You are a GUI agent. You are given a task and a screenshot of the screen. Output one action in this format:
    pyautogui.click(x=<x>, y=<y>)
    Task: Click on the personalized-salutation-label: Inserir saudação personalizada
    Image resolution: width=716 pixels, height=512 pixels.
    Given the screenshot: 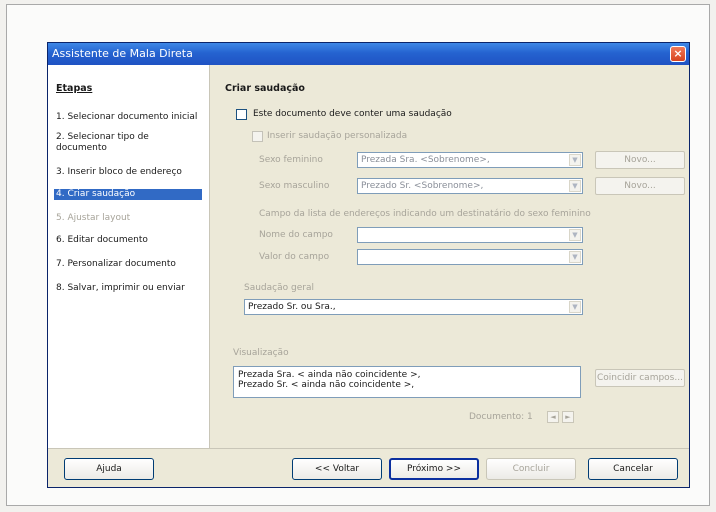 What is the action you would take?
    pyautogui.click(x=337, y=136)
    